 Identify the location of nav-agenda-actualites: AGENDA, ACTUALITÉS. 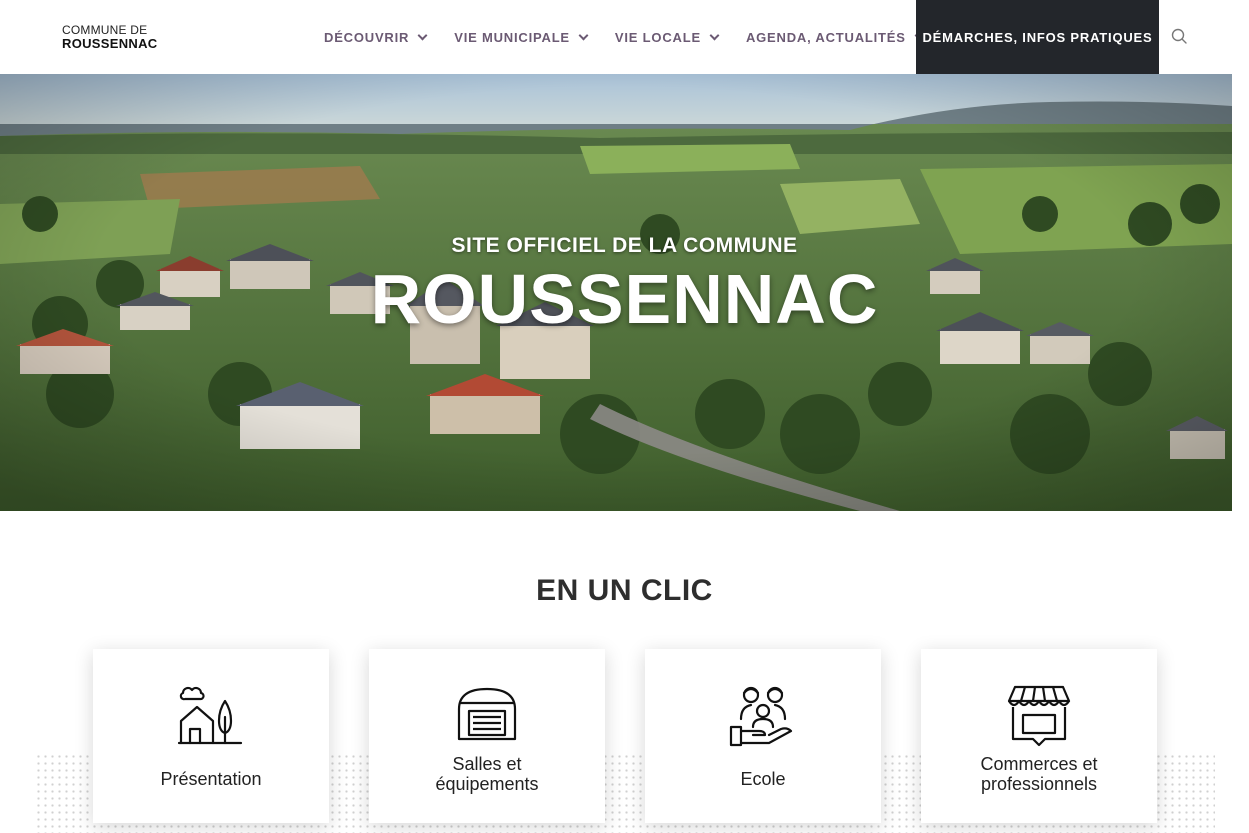
(834, 37).